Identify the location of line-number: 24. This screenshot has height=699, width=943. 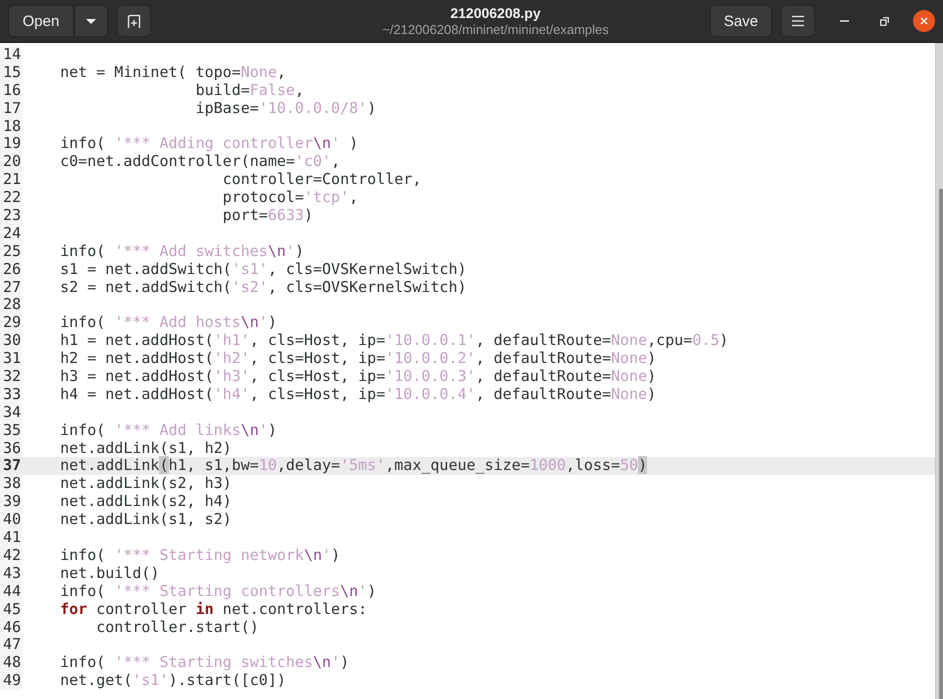
(11, 233).